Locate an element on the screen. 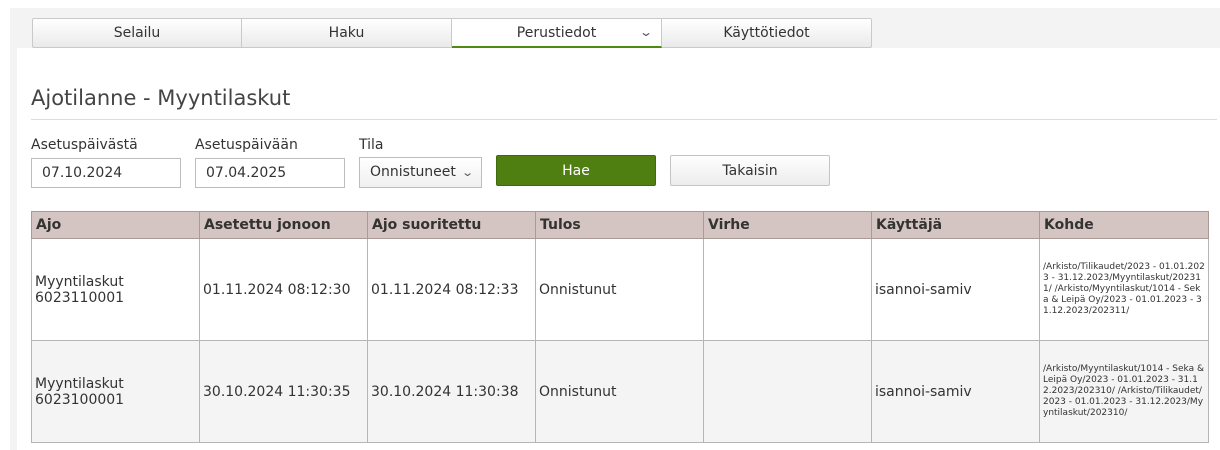 This screenshot has height=450, width=1220. column-header-ajo: Ajo is located at coordinates (115, 225).